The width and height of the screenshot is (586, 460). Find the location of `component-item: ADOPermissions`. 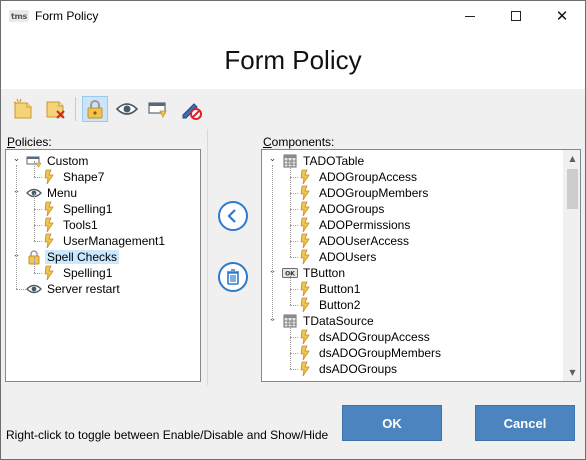

component-item: ADOPermissions is located at coordinates (355, 225).